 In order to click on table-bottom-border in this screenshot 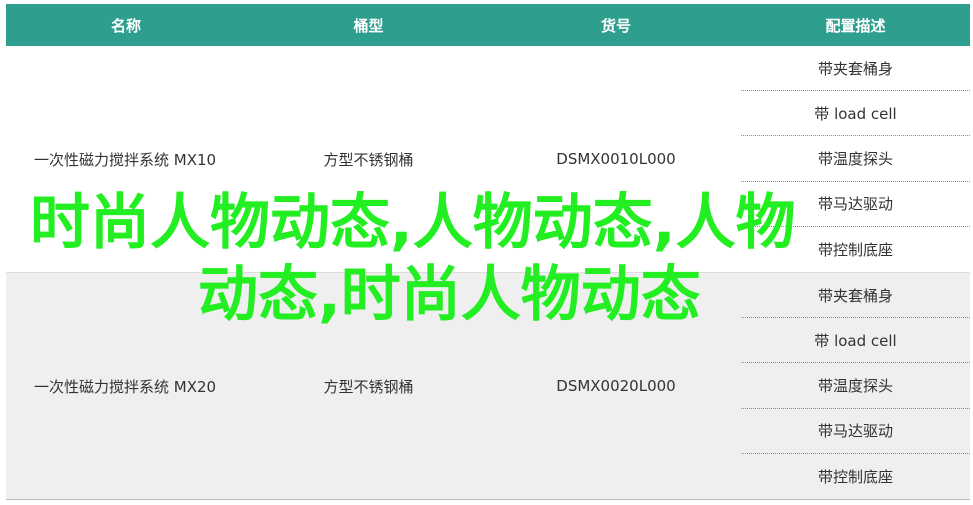, I will do `click(488, 499)`.